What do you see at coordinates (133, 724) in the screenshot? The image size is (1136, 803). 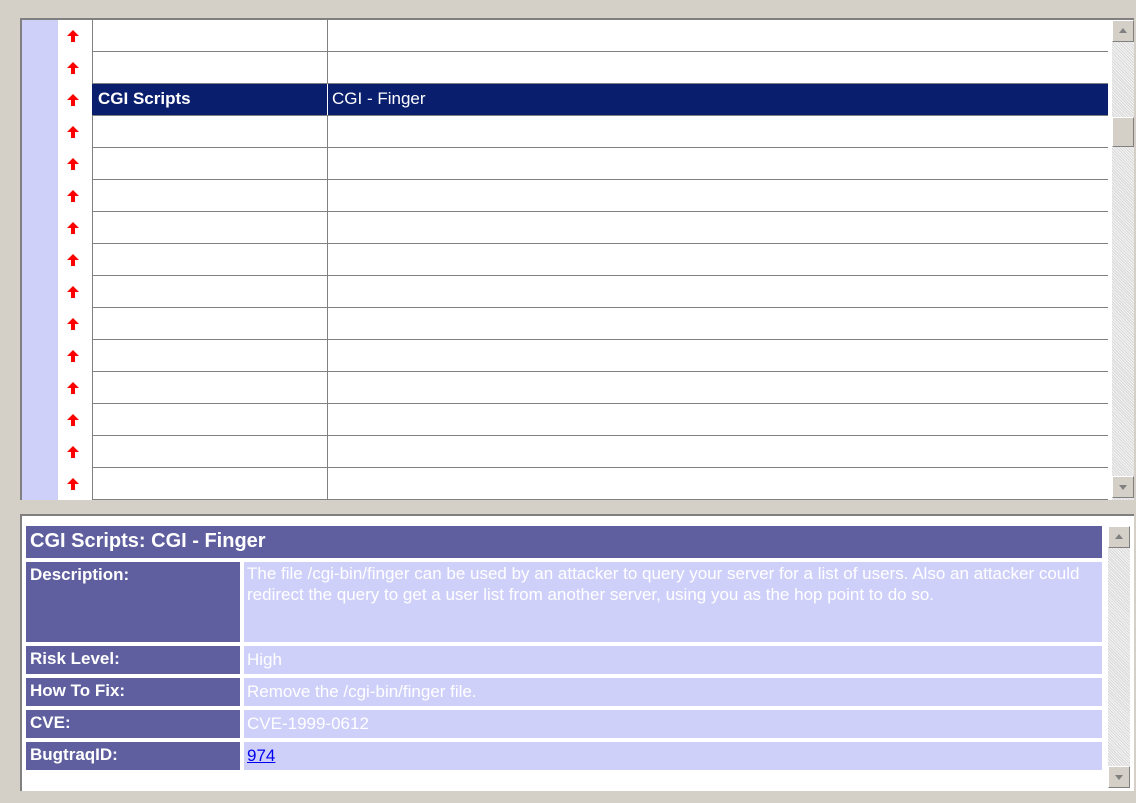 I see `cve-label: CVE:` at bounding box center [133, 724].